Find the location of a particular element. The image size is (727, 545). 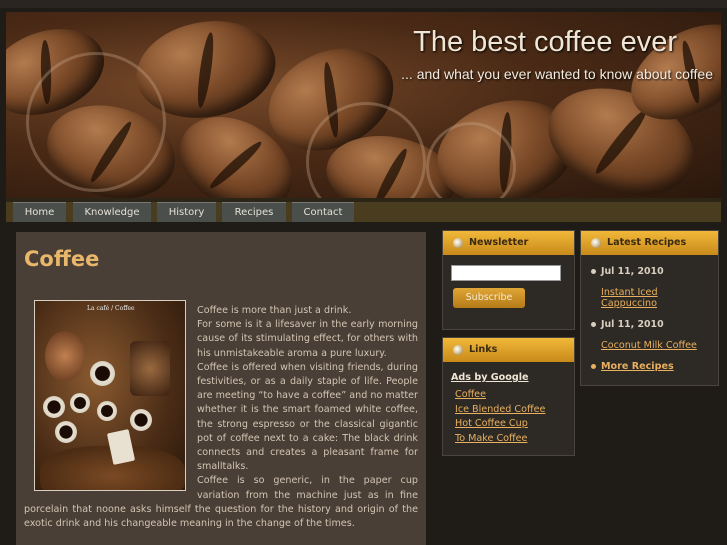

latest-recipes-title: Latest Recipes is located at coordinates (647, 242).